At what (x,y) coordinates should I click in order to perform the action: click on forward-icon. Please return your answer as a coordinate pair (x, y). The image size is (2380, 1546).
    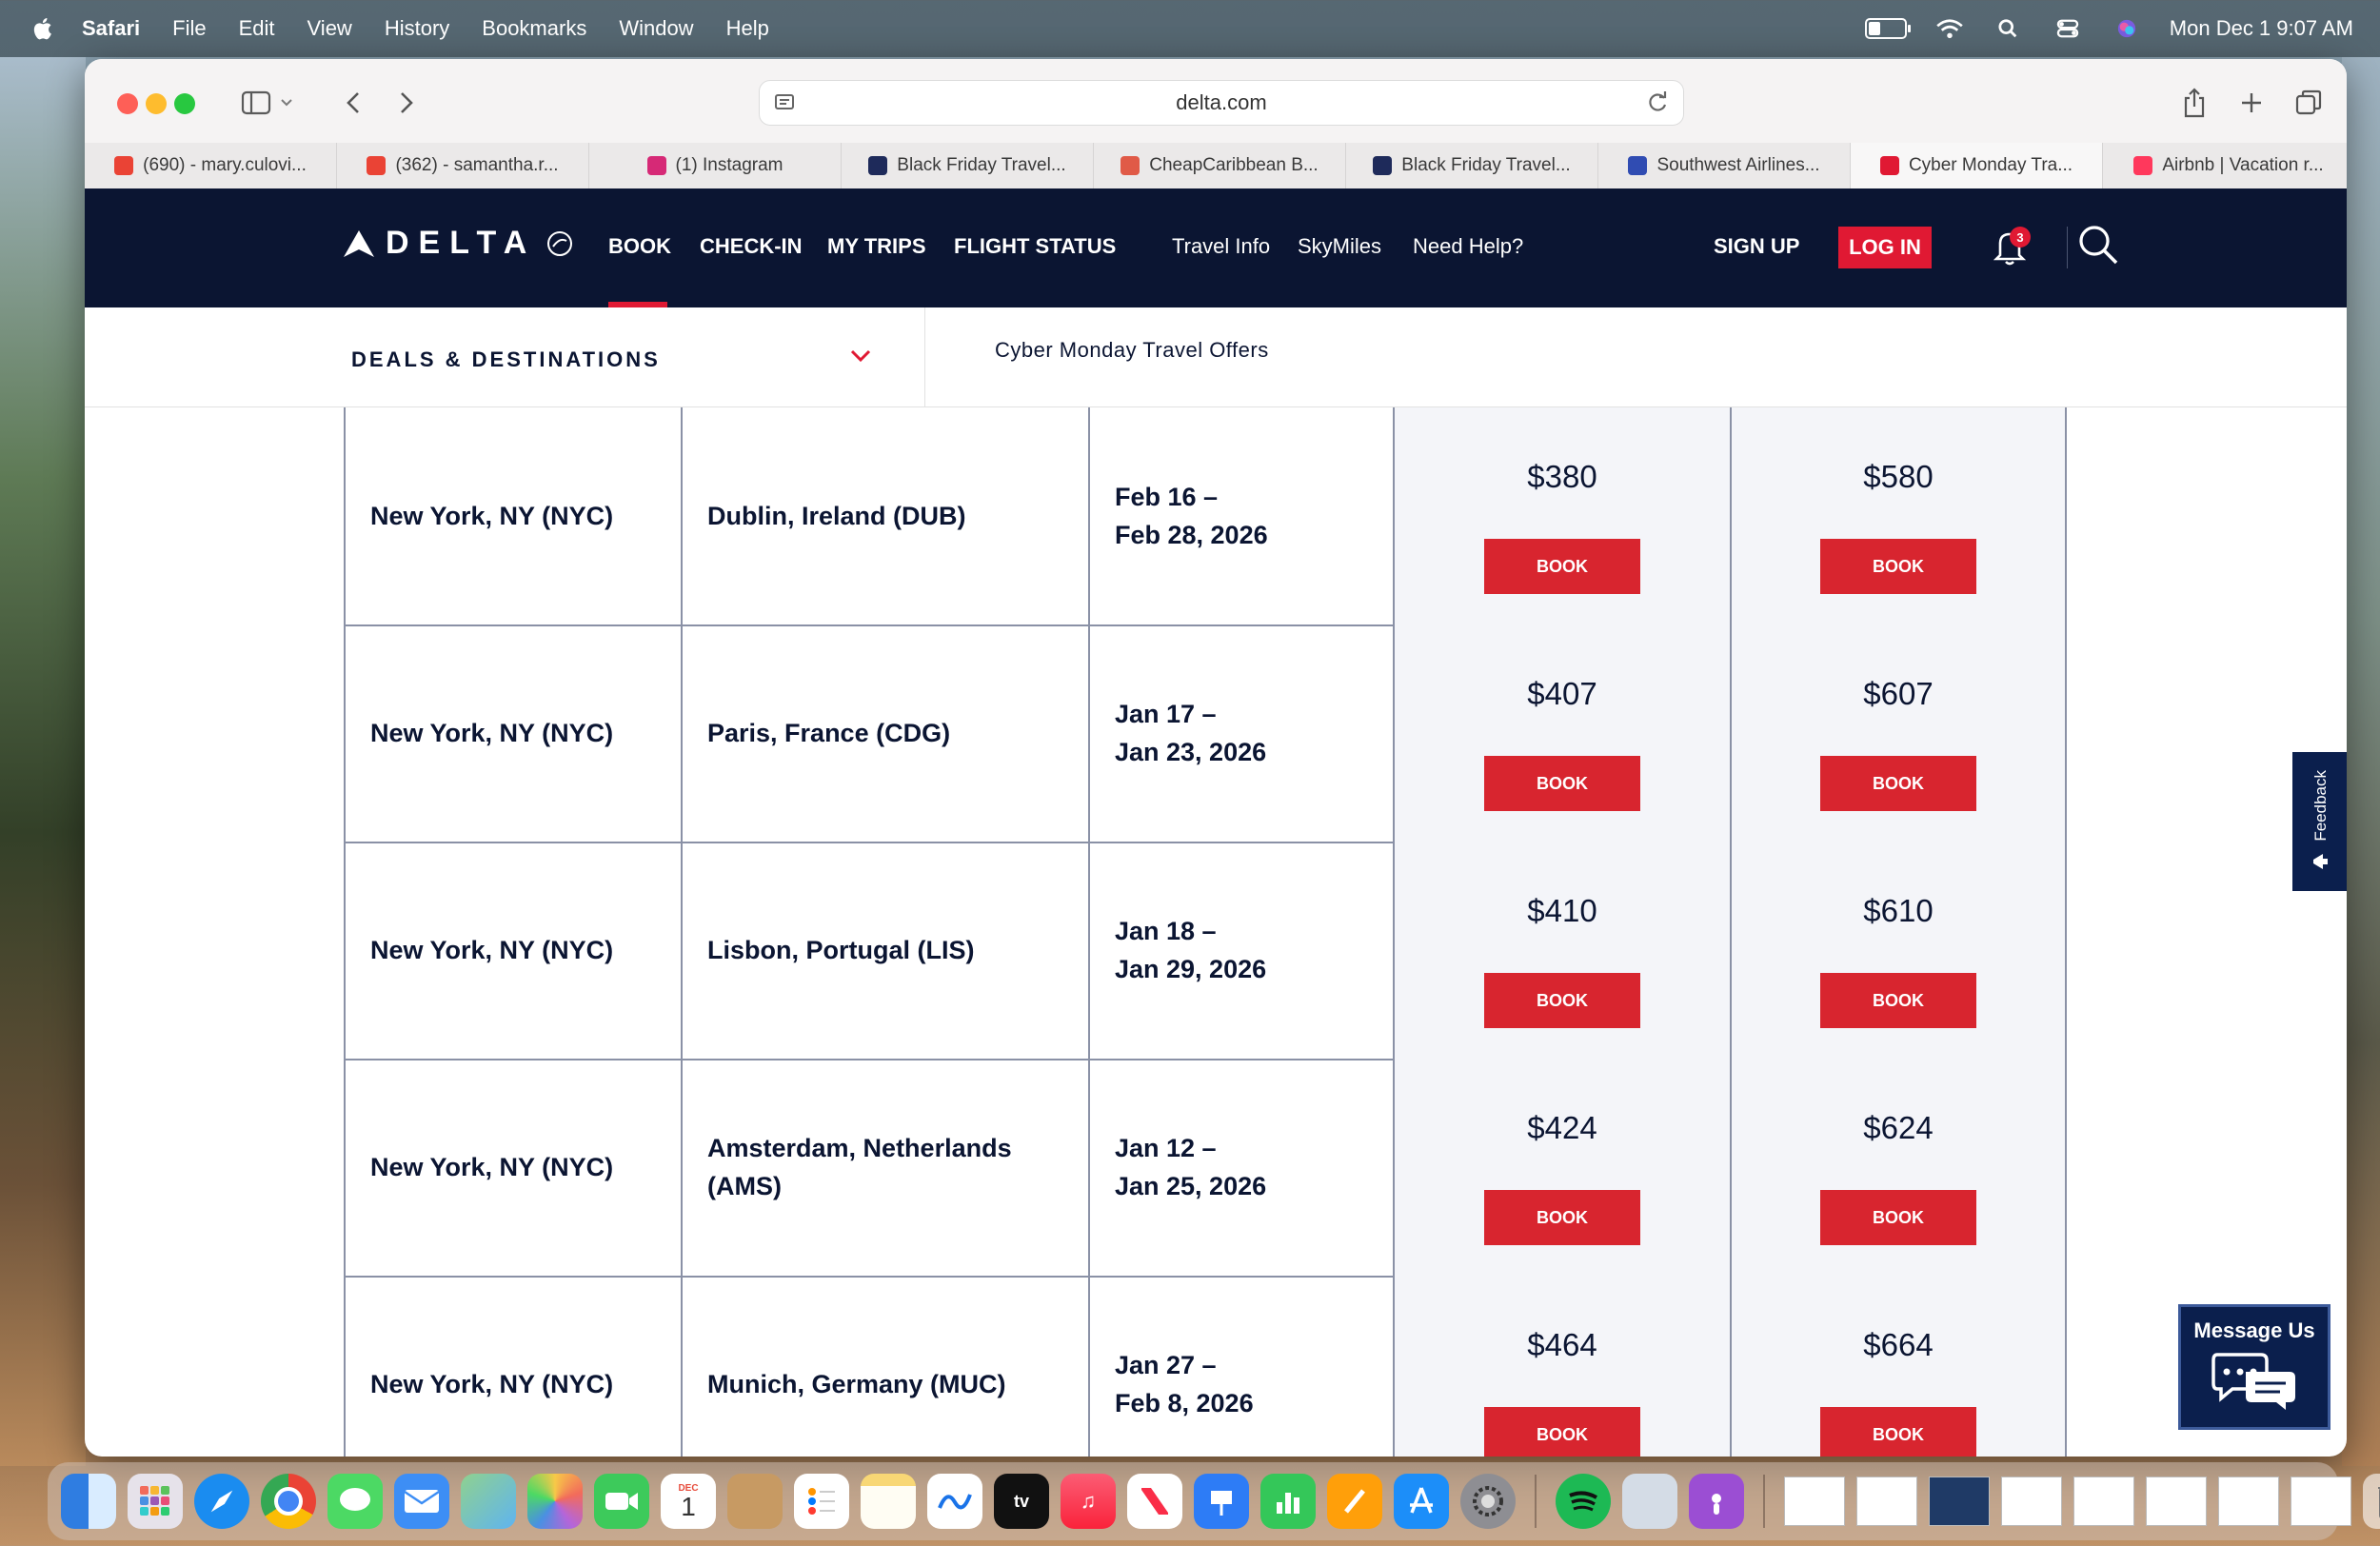
    Looking at the image, I should click on (406, 103).